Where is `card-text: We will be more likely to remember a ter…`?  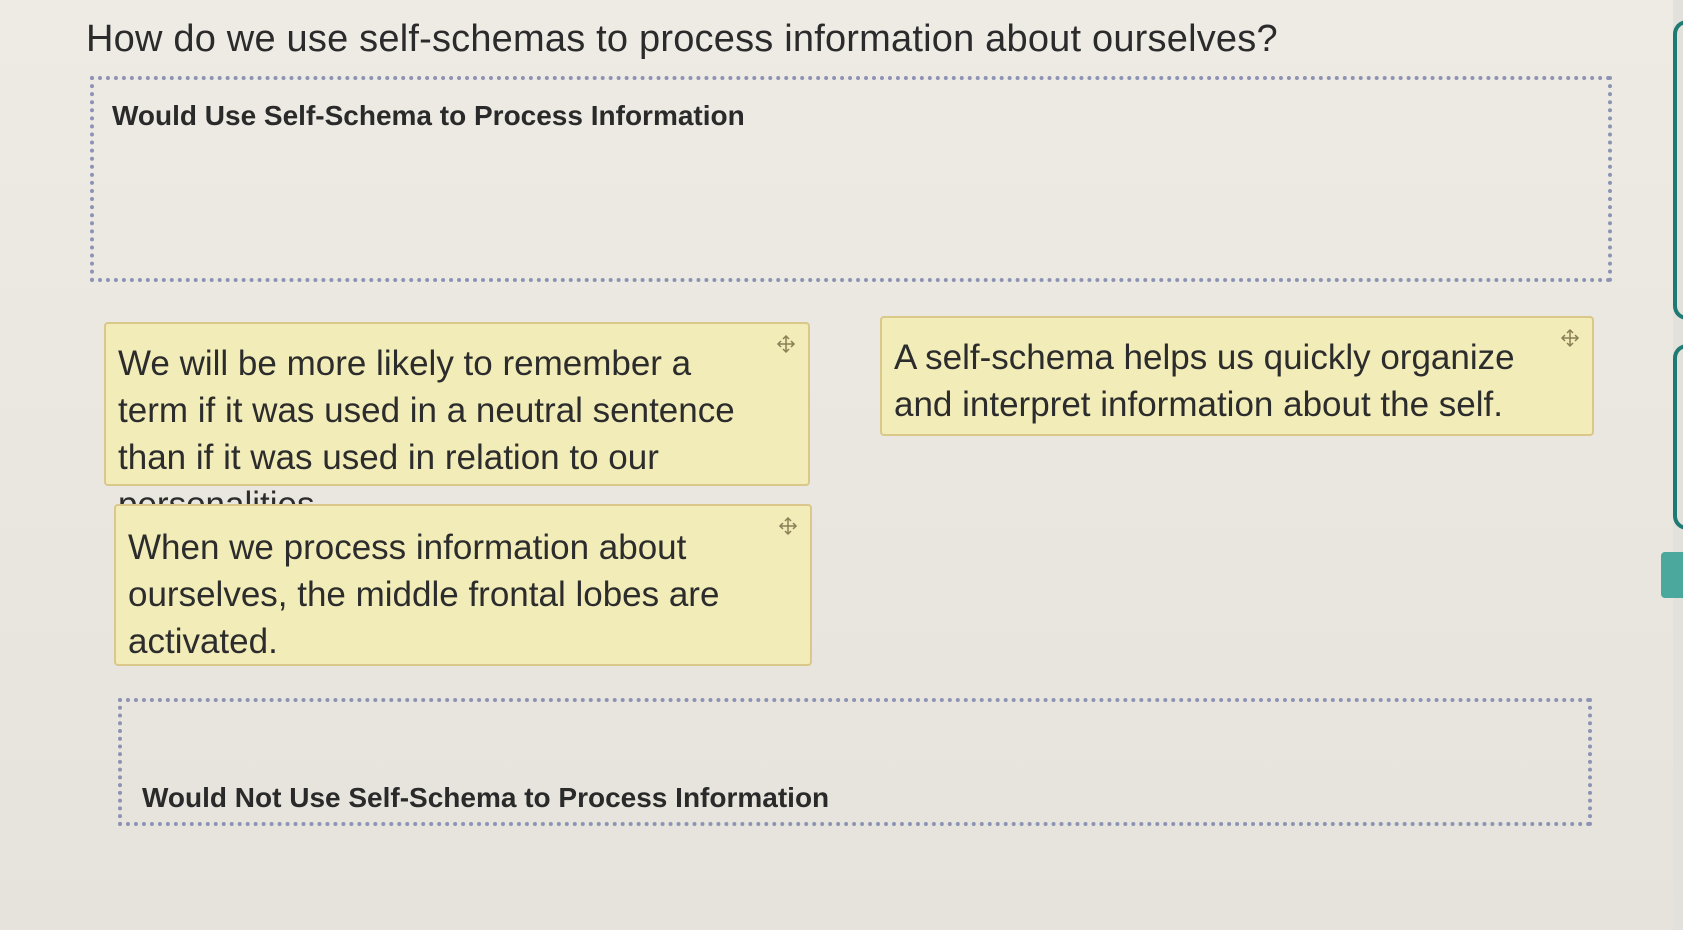
card-text: We will be more likely to remember a ter… is located at coordinates (426, 434).